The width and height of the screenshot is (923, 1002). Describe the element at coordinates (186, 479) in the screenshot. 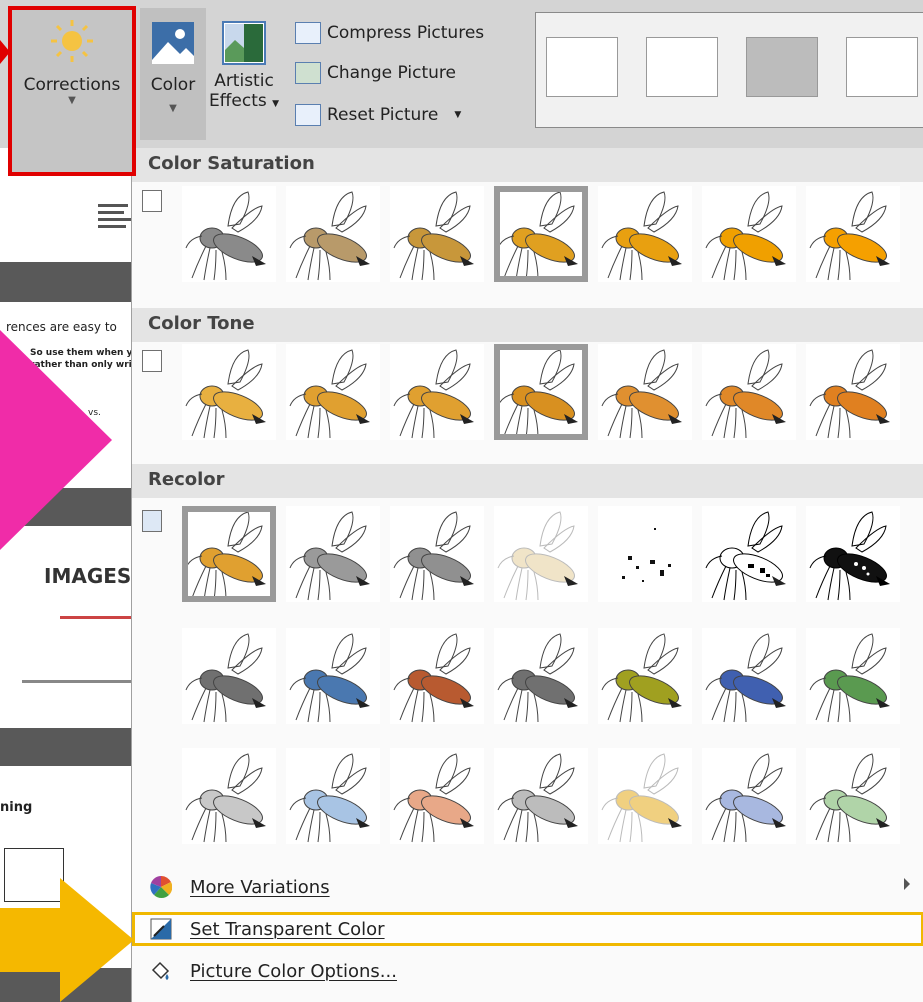

I see `section-title: Recolor` at that location.